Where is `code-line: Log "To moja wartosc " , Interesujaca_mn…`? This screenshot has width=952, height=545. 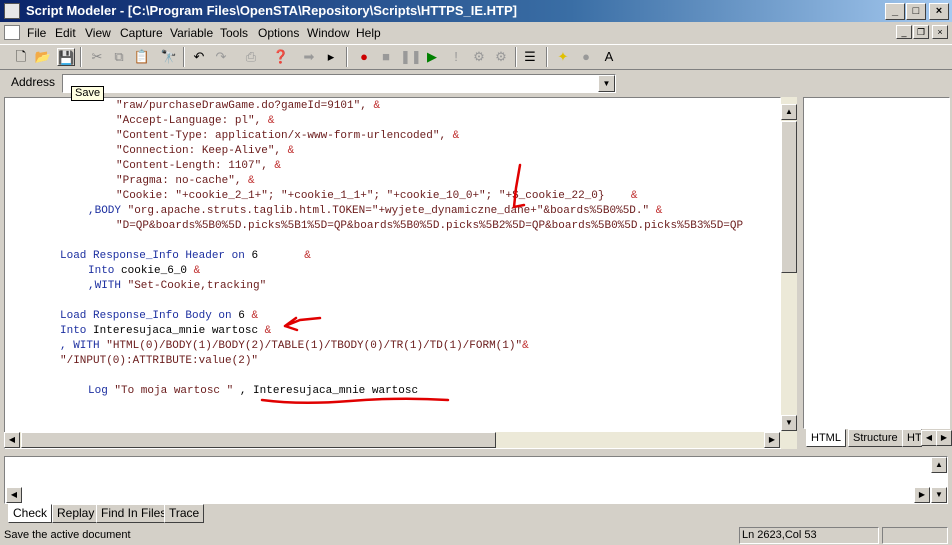 code-line: Log "To moja wartosc " , Interesujaca_mn… is located at coordinates (253, 391).